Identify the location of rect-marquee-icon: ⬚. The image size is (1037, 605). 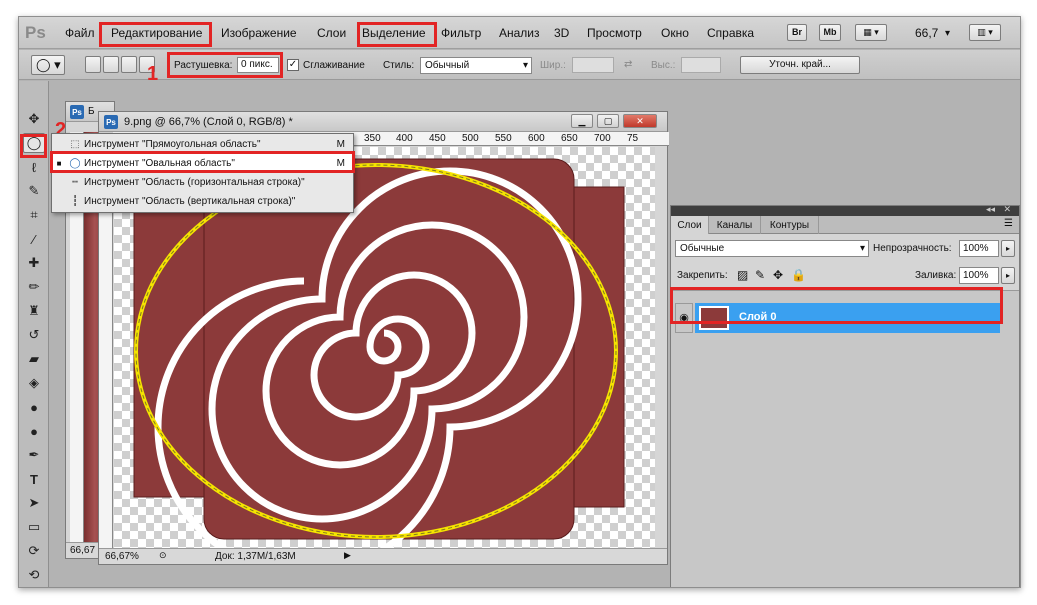
(75, 144).